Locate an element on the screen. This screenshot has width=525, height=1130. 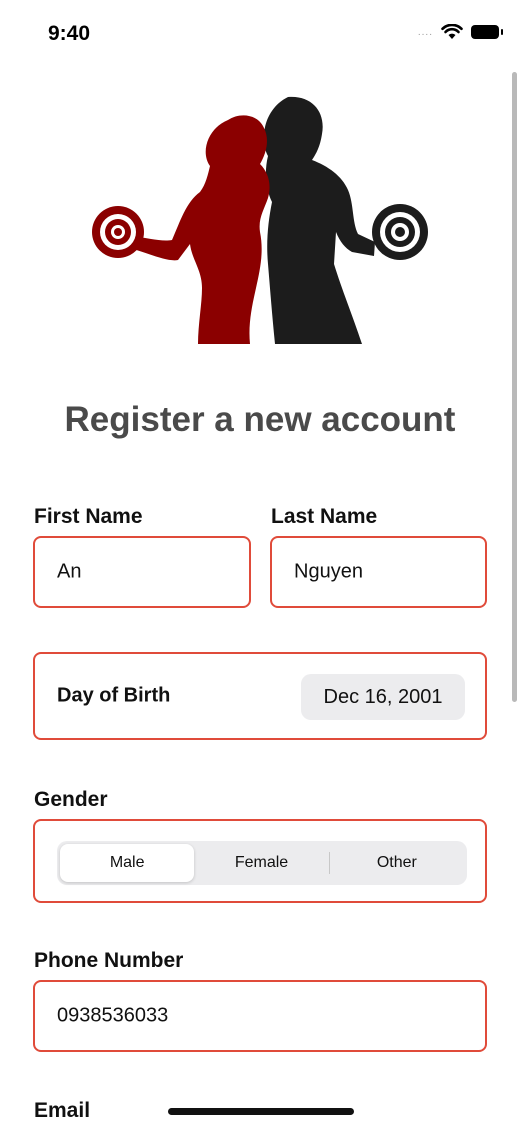
woman-silhouette-icon is located at coordinates (181, 229).